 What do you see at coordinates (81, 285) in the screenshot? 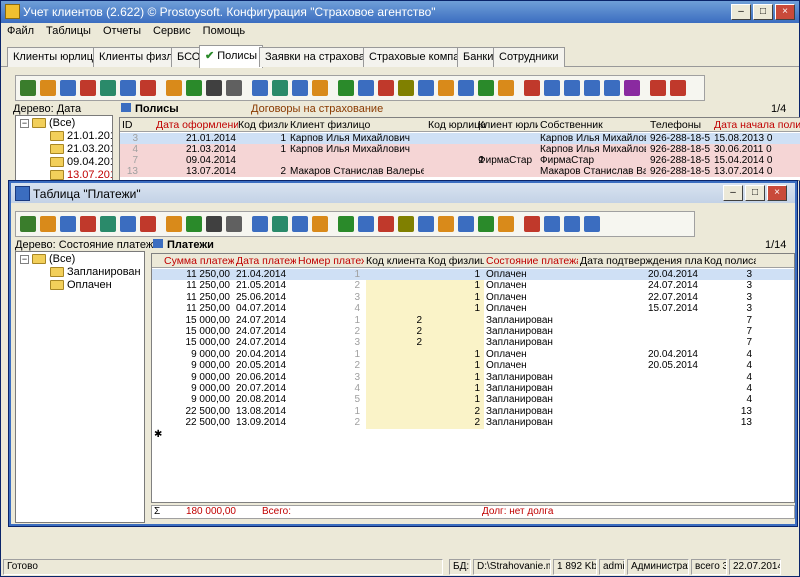
I see `tree-node: Оплачен` at bounding box center [81, 285].